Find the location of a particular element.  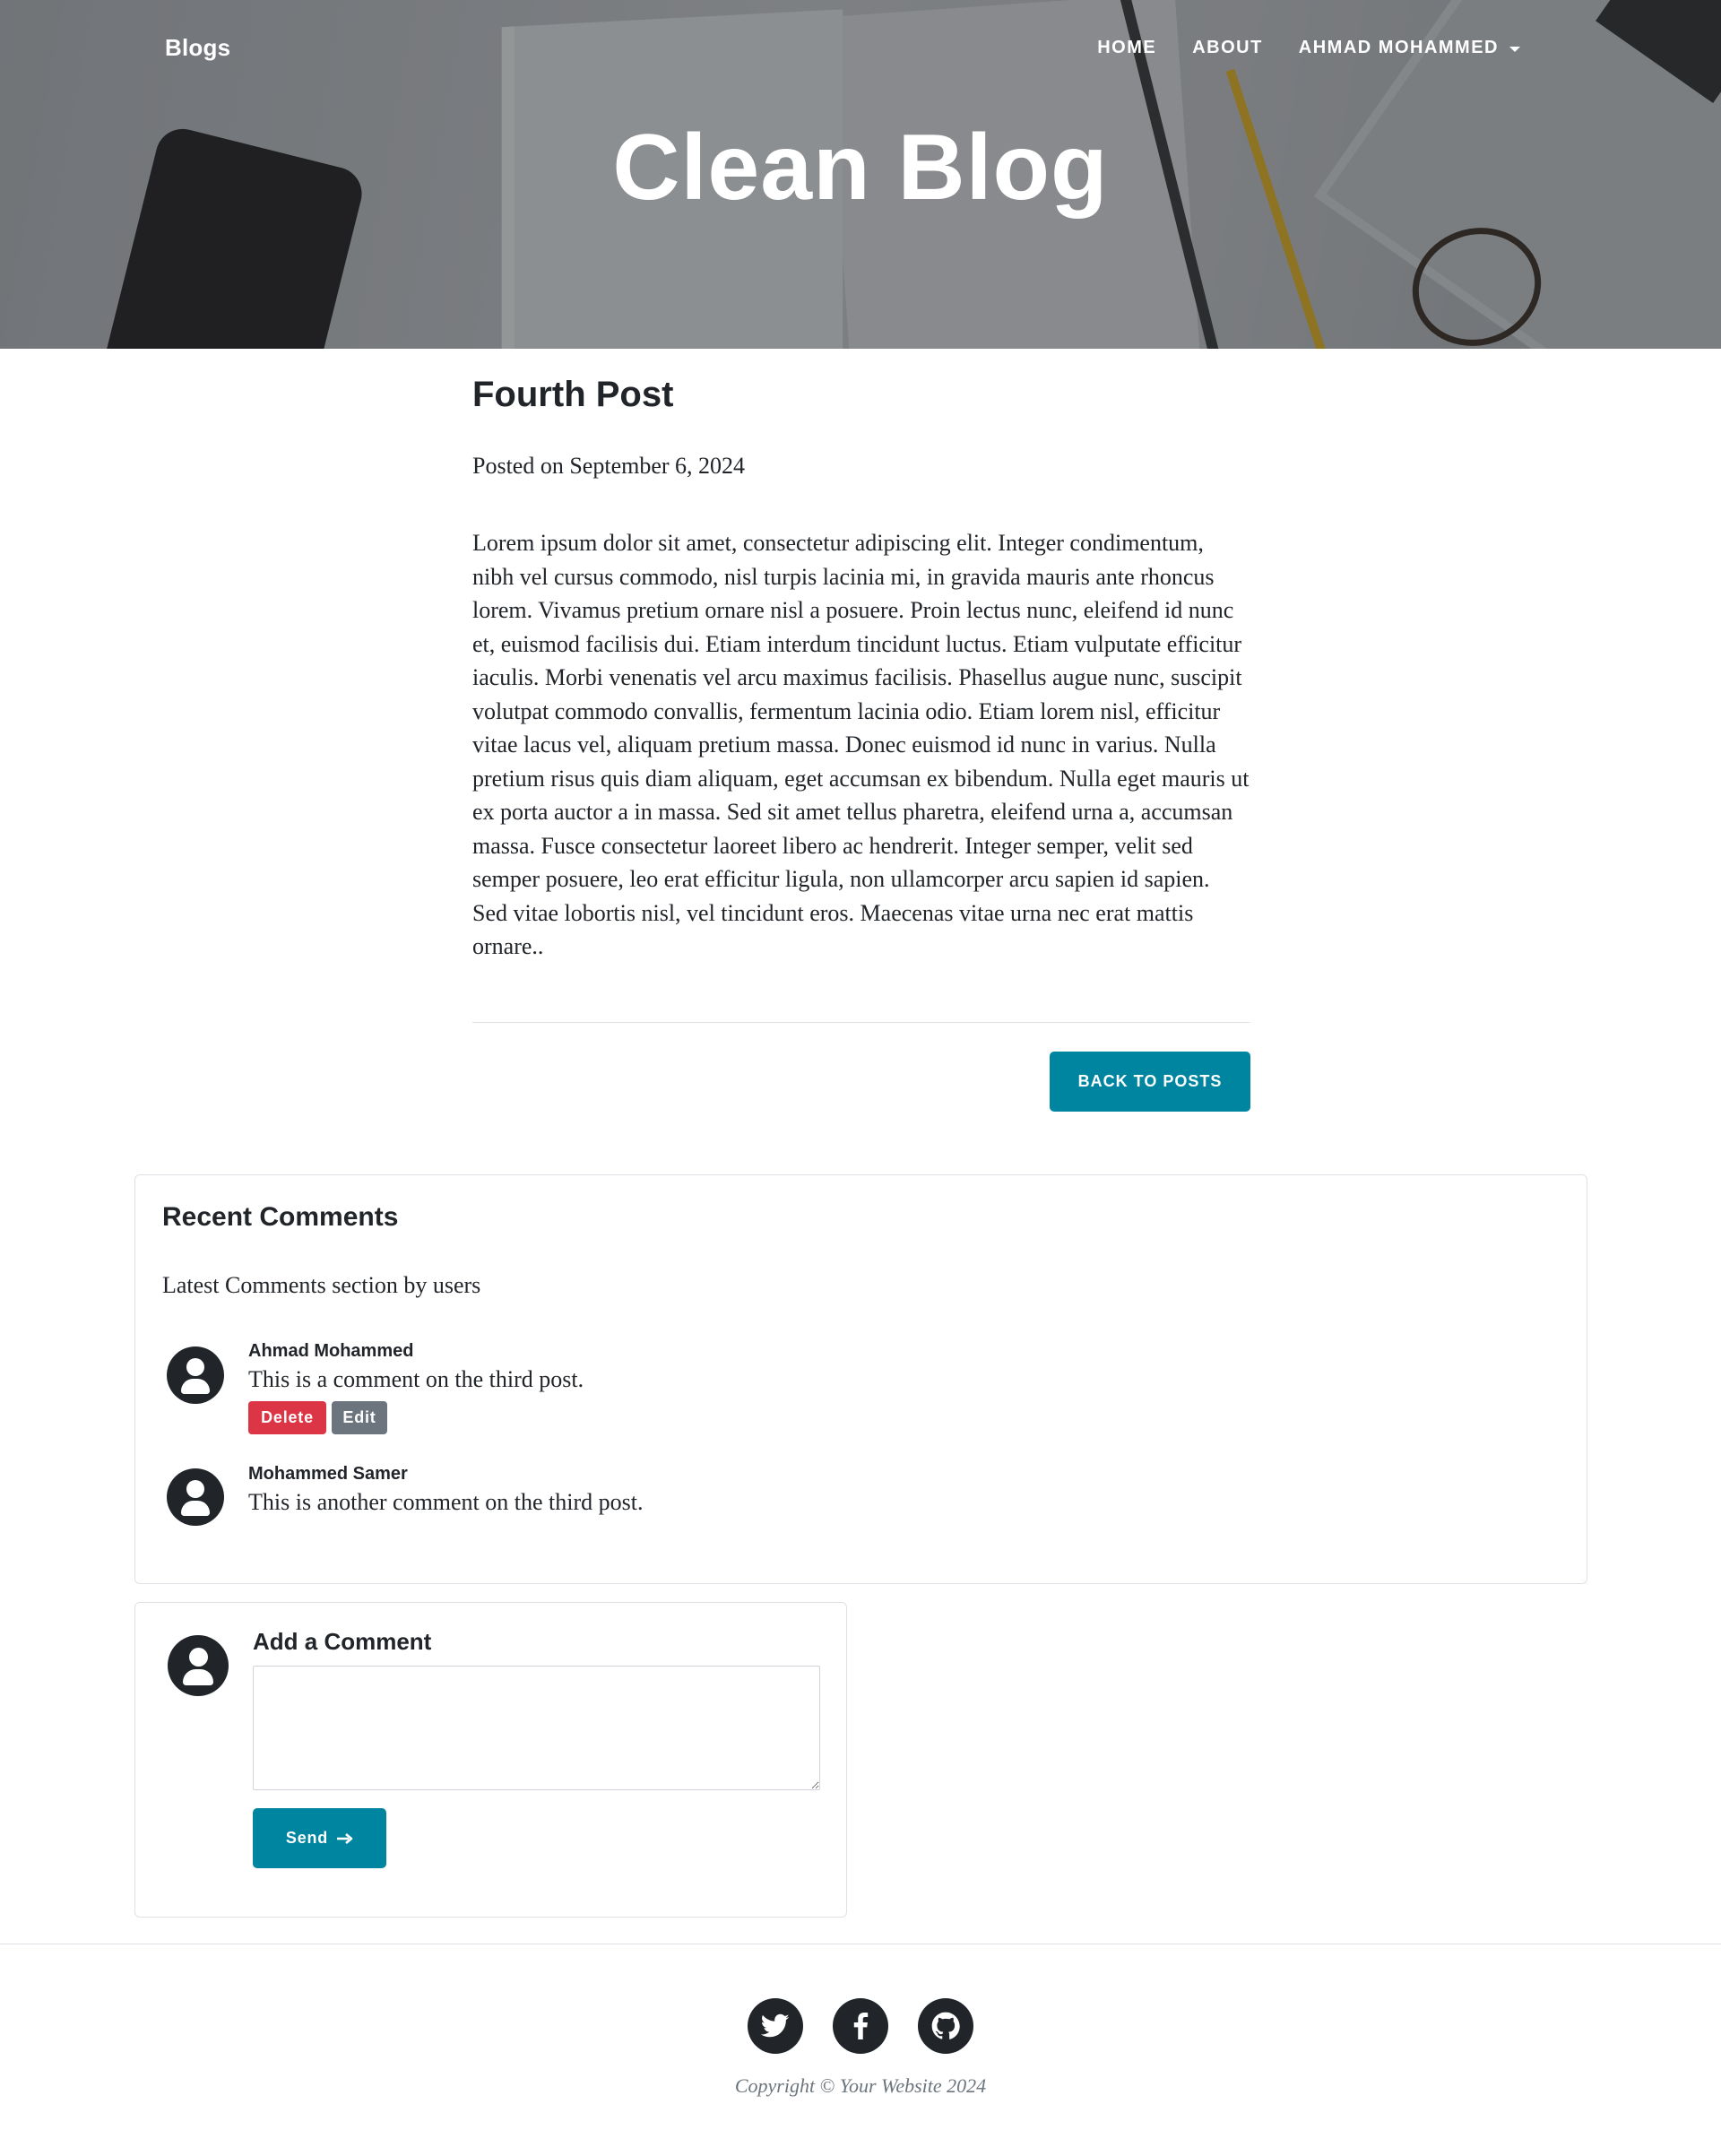

nav-dropdown-user: AHMAD MOHAMMED is located at coordinates (1409, 48).